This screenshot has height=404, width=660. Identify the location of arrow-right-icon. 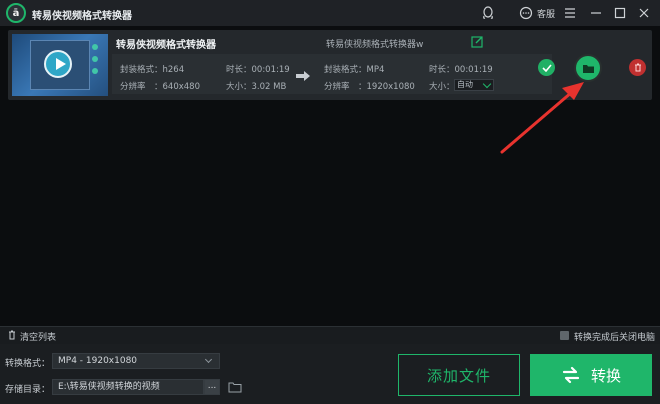
(303, 77).